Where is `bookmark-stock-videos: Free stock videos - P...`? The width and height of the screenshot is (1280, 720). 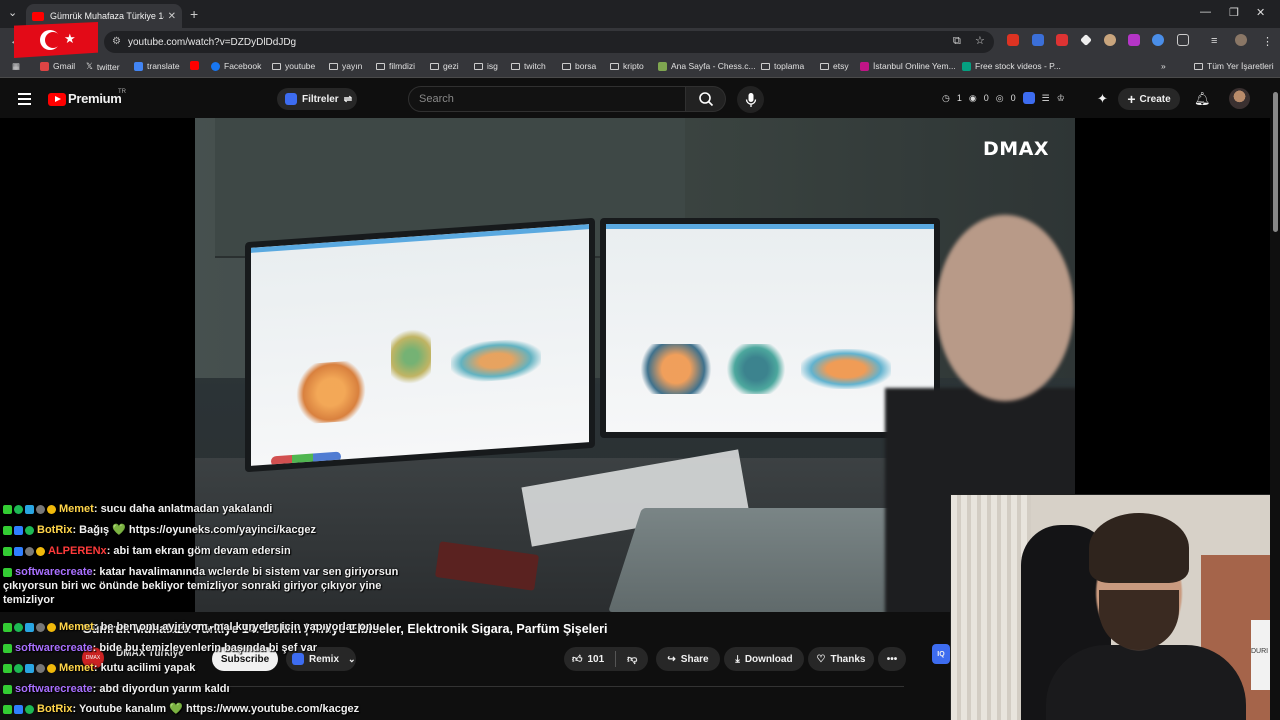
bookmark-stock-videos: Free stock videos - P... is located at coordinates (1011, 66).